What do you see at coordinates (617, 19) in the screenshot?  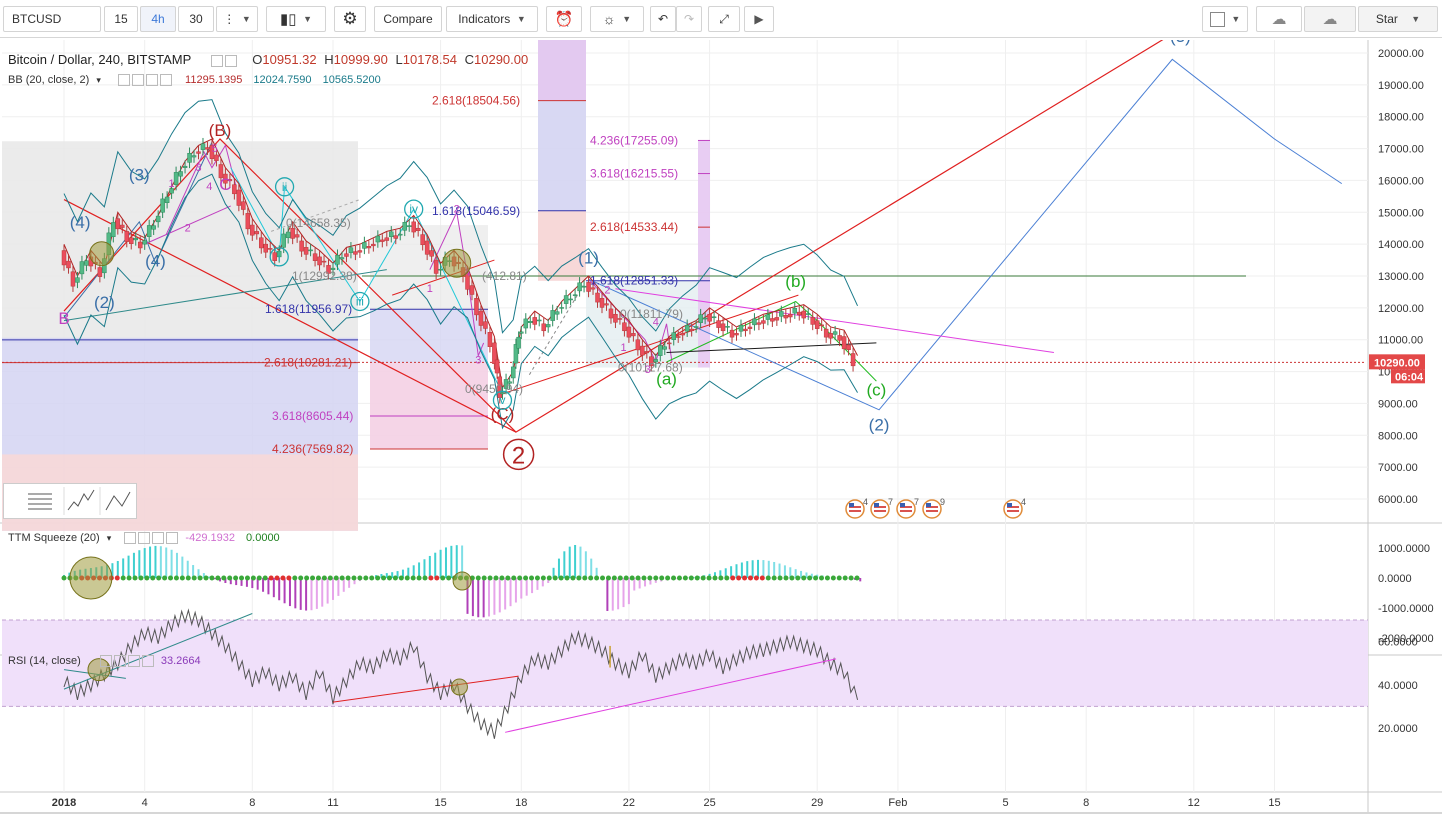 I see `ideas-button: ☼ ▼` at bounding box center [617, 19].